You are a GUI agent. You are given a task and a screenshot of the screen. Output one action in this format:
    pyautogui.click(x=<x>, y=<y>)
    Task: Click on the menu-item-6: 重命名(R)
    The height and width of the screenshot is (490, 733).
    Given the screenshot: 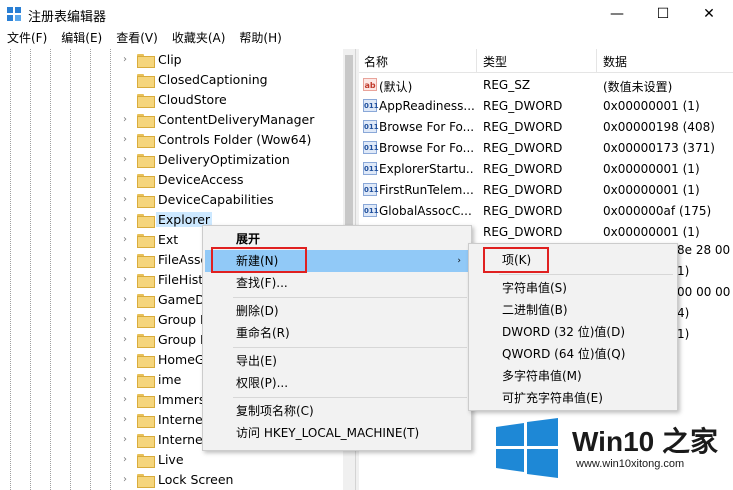 What is the action you would take?
    pyautogui.click(x=337, y=333)
    